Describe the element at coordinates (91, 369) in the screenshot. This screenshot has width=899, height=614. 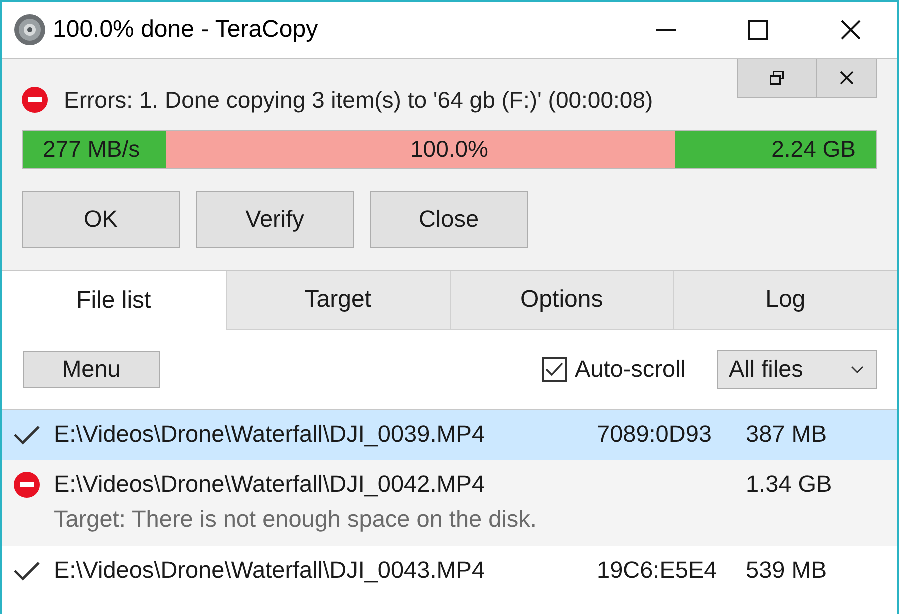
I see `menu-button: Menu` at that location.